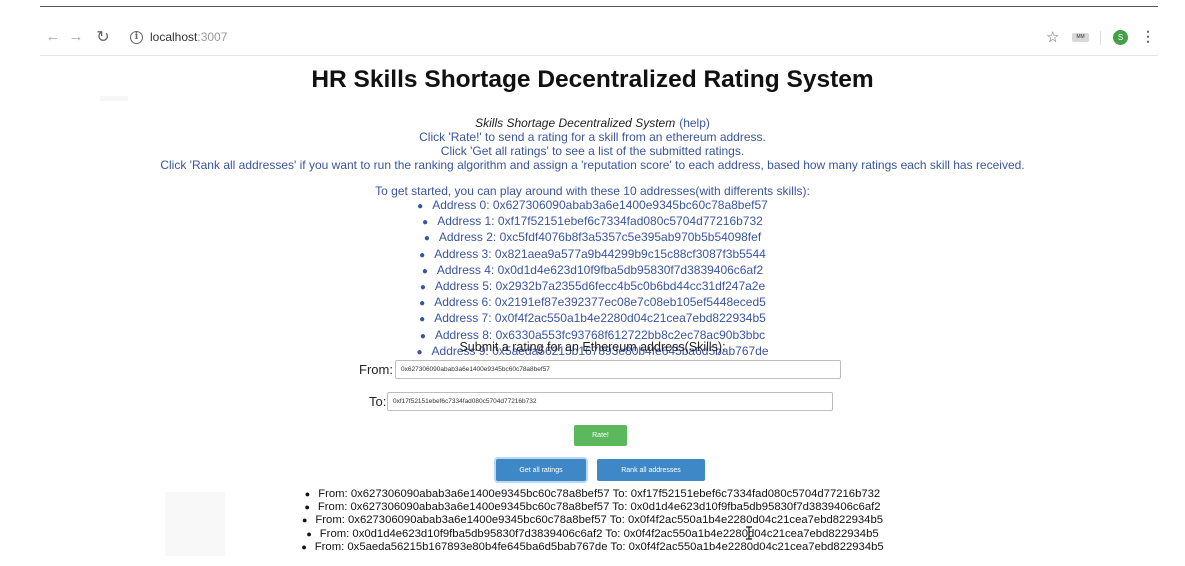 The height and width of the screenshot is (566, 1185). Describe the element at coordinates (103, 37) in the screenshot. I see `reload-icon: ↻` at that location.